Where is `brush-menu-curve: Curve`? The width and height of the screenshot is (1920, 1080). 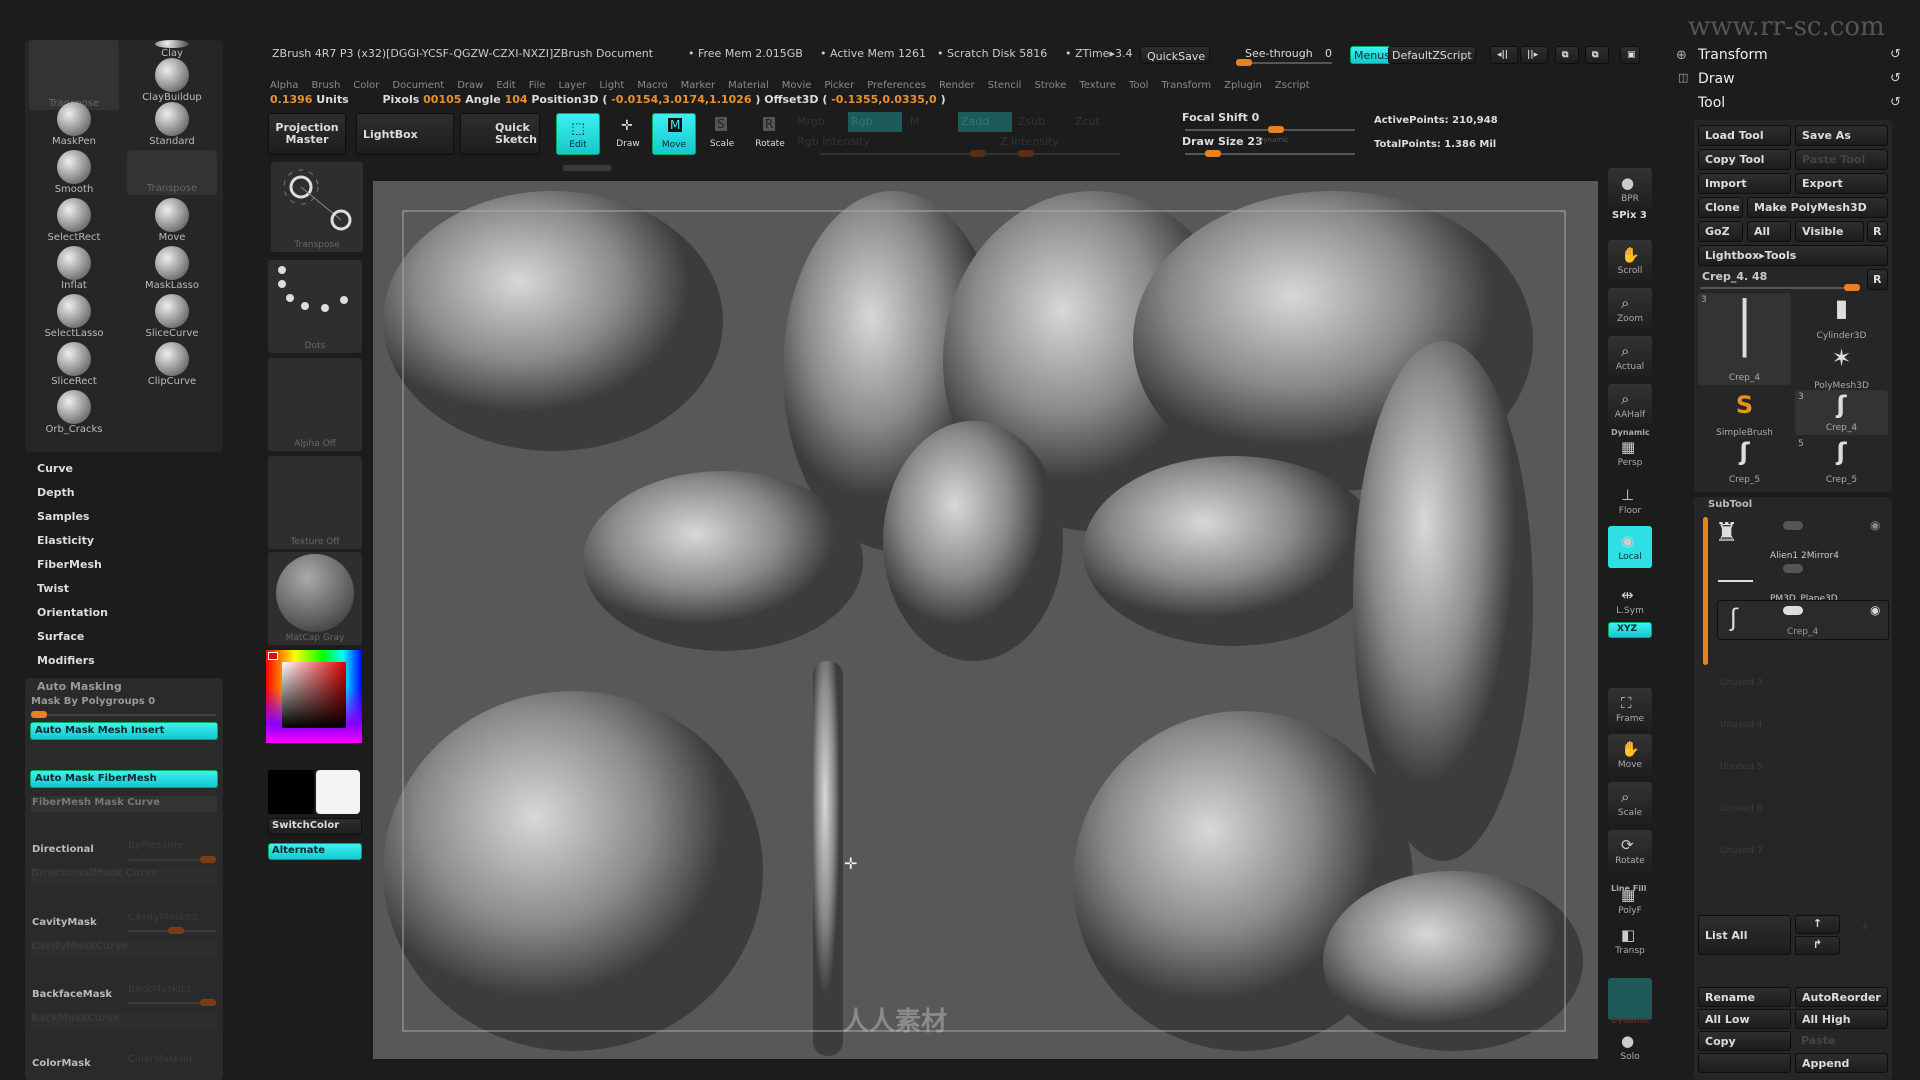 brush-menu-curve: Curve is located at coordinates (55, 468).